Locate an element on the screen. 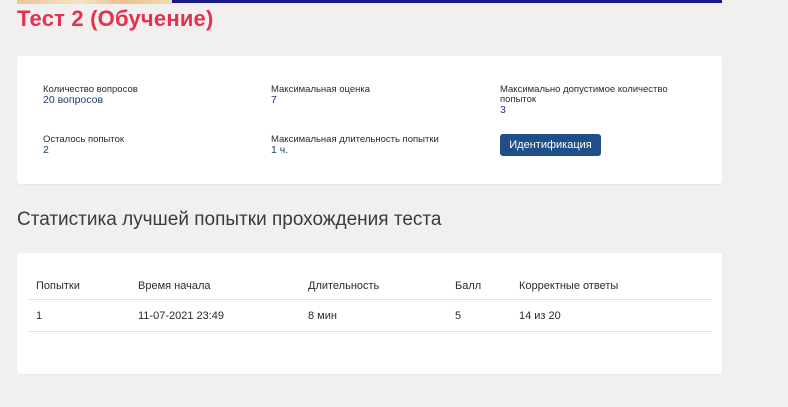 The height and width of the screenshot is (407, 788). header-banner-strip is located at coordinates (369, 2).